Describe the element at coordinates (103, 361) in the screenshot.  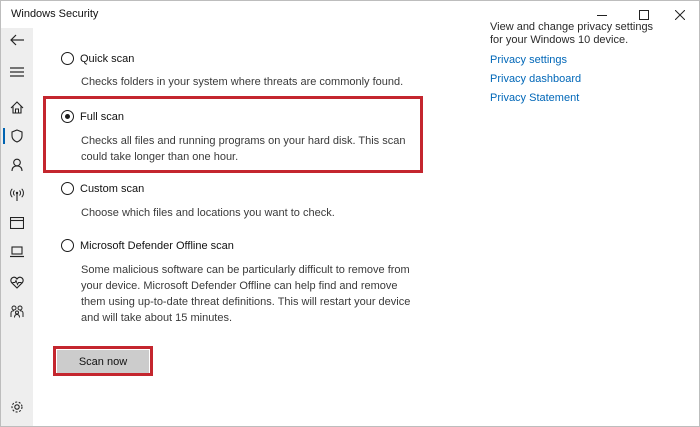
I see `scan-now-button: Scan now` at that location.